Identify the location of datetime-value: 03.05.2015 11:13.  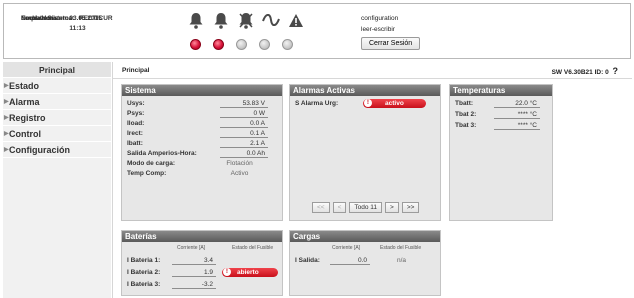
(85, 23).